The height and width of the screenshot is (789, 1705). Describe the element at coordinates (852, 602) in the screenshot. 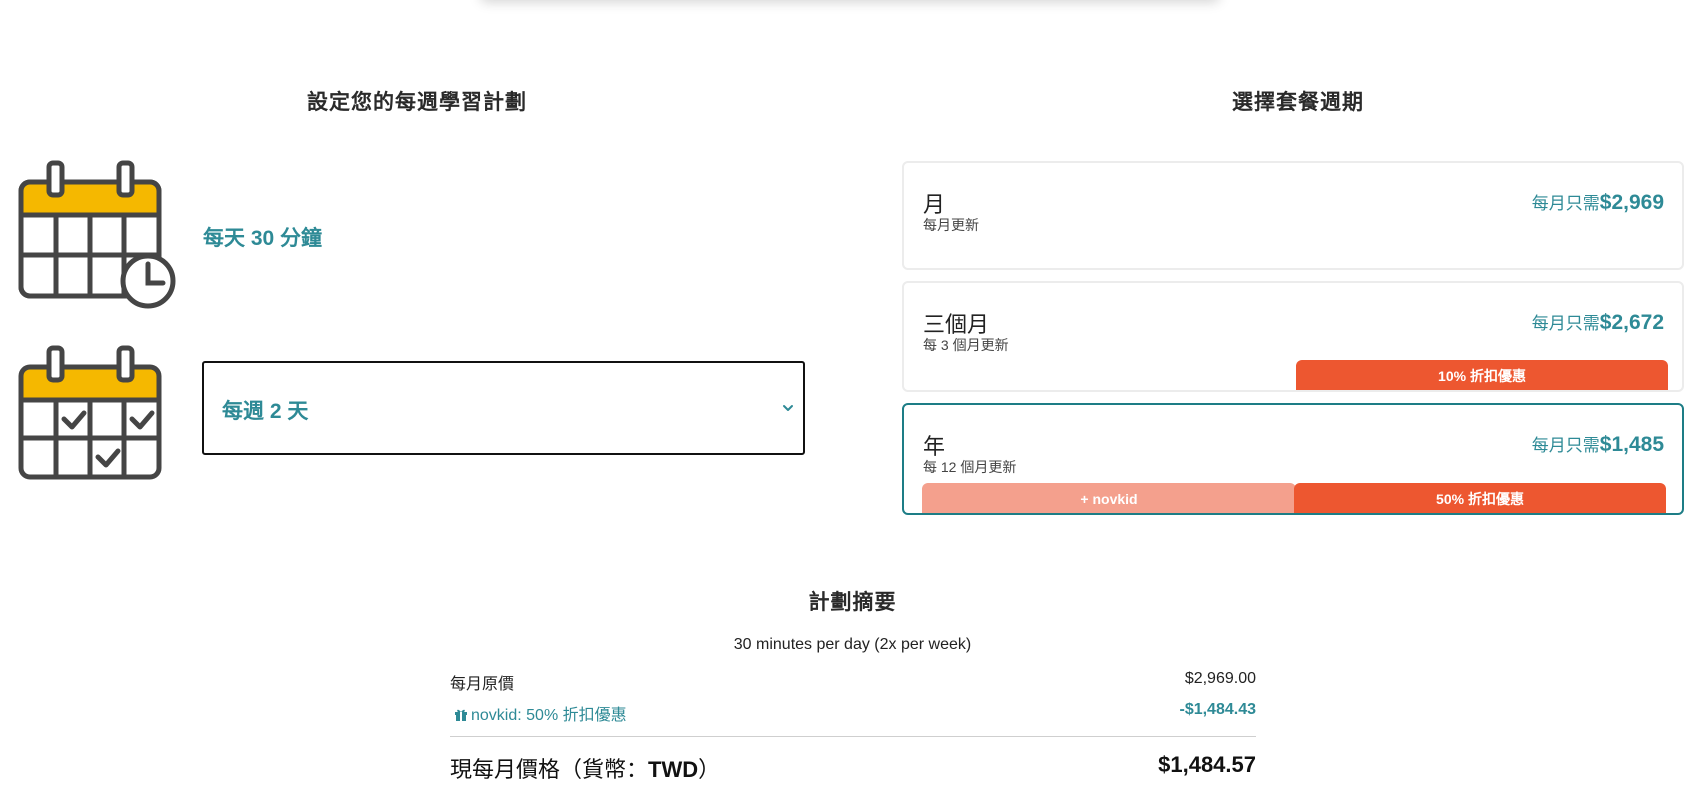

I see `summary-title: 計劃摘要` at that location.